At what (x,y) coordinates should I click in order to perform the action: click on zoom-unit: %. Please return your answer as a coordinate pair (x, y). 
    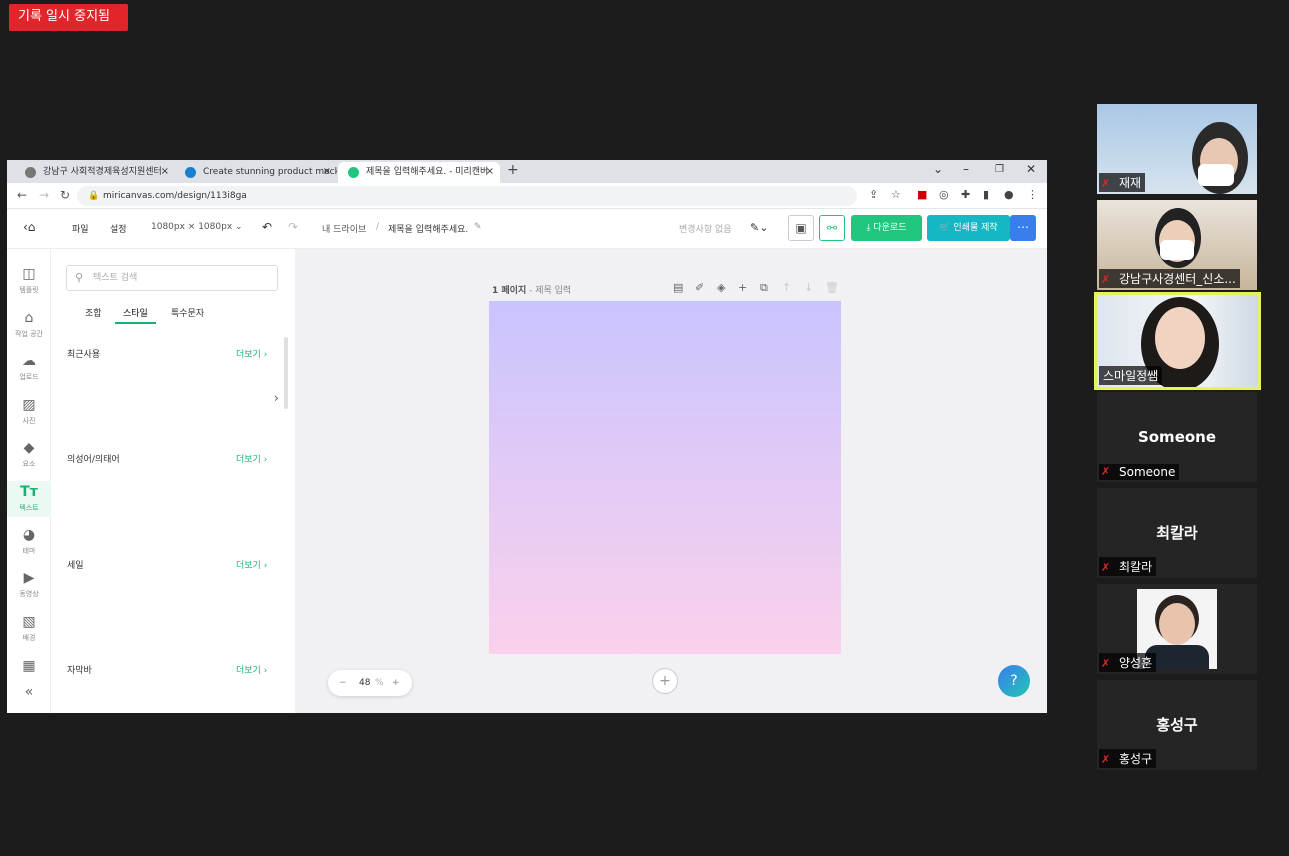
    Looking at the image, I should click on (379, 683).